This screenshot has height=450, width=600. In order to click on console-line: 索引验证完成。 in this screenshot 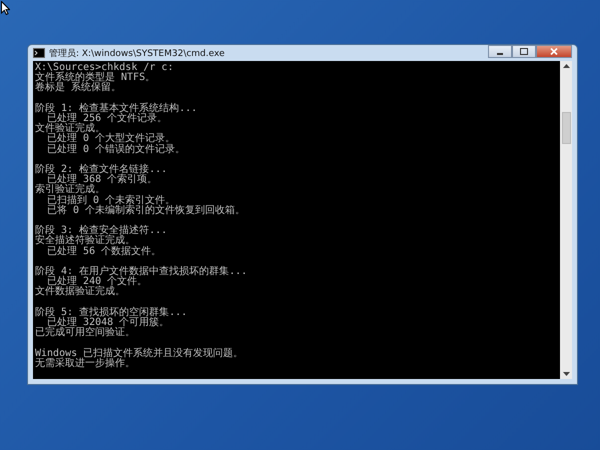, I will do `click(70, 190)`.